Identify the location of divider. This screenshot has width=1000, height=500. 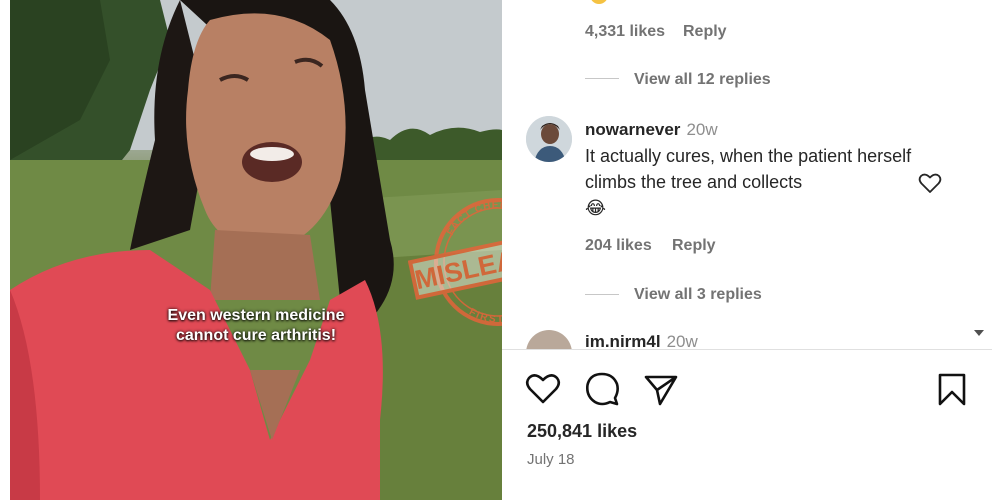
(747, 349).